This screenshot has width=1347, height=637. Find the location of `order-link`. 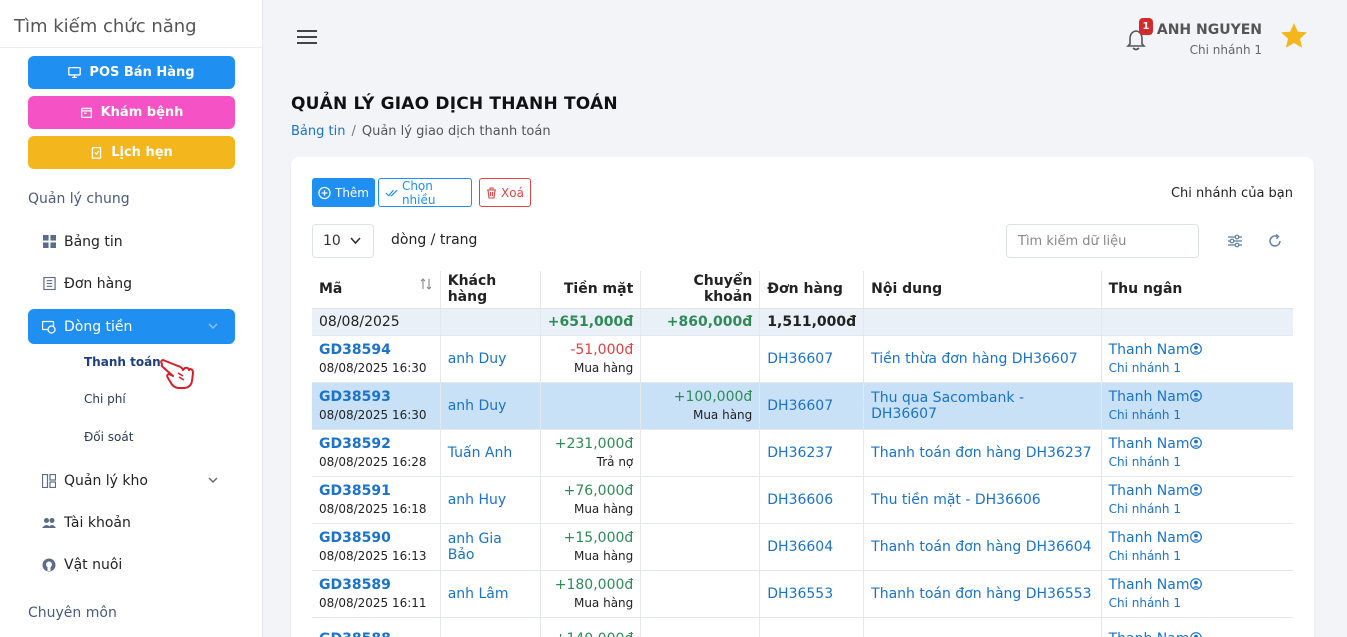

order-link is located at coordinates (812, 627).